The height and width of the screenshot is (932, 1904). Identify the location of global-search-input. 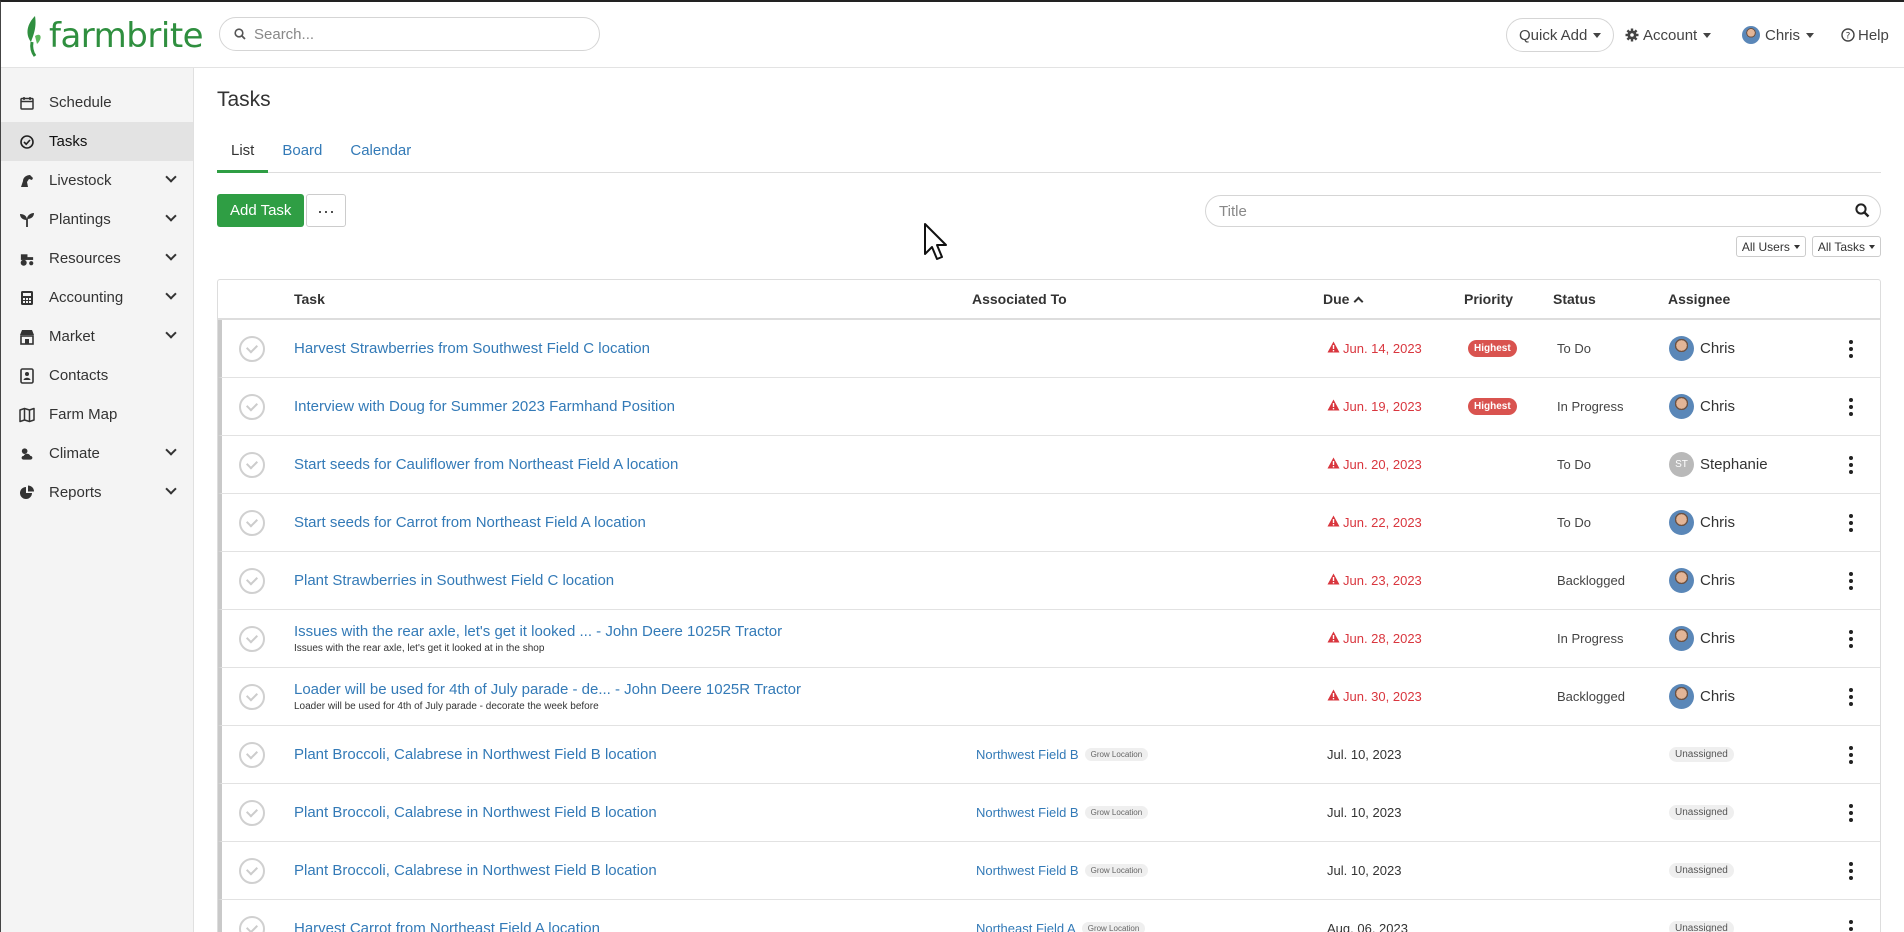
(414, 34).